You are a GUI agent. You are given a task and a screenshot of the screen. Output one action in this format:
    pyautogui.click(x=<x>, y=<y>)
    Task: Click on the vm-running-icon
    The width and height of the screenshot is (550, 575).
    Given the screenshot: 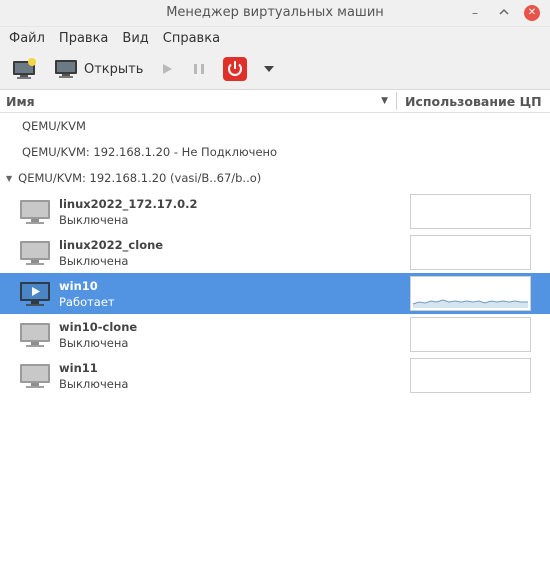 What is the action you would take?
    pyautogui.click(x=35, y=293)
    